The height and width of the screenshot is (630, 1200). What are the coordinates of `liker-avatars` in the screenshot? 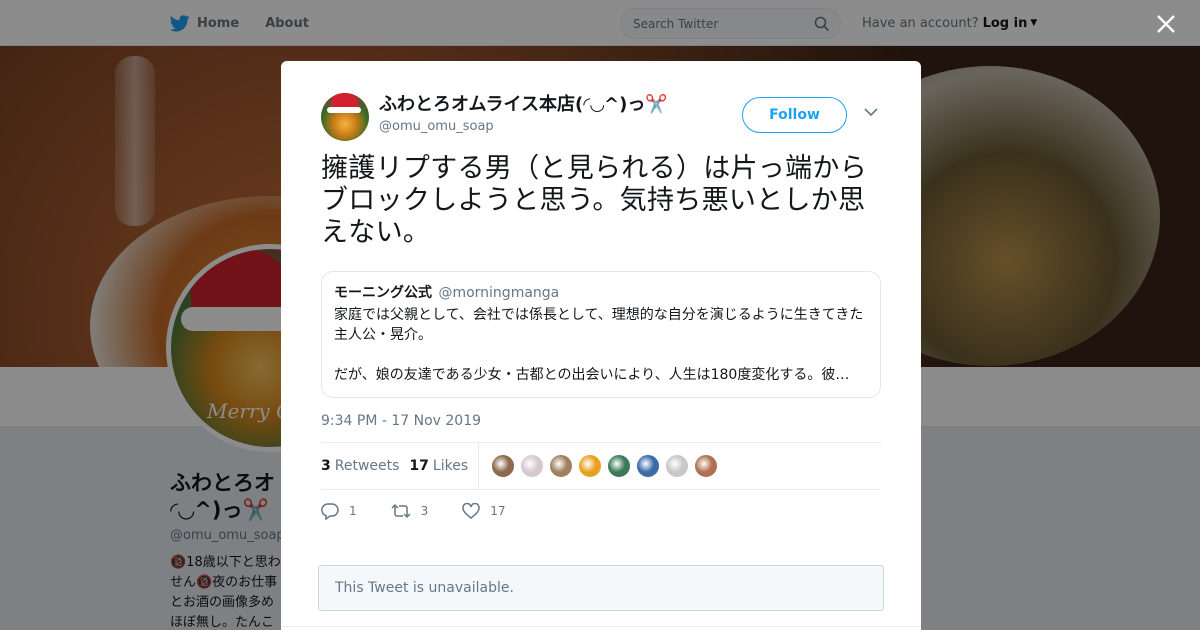 It's located at (607, 466).